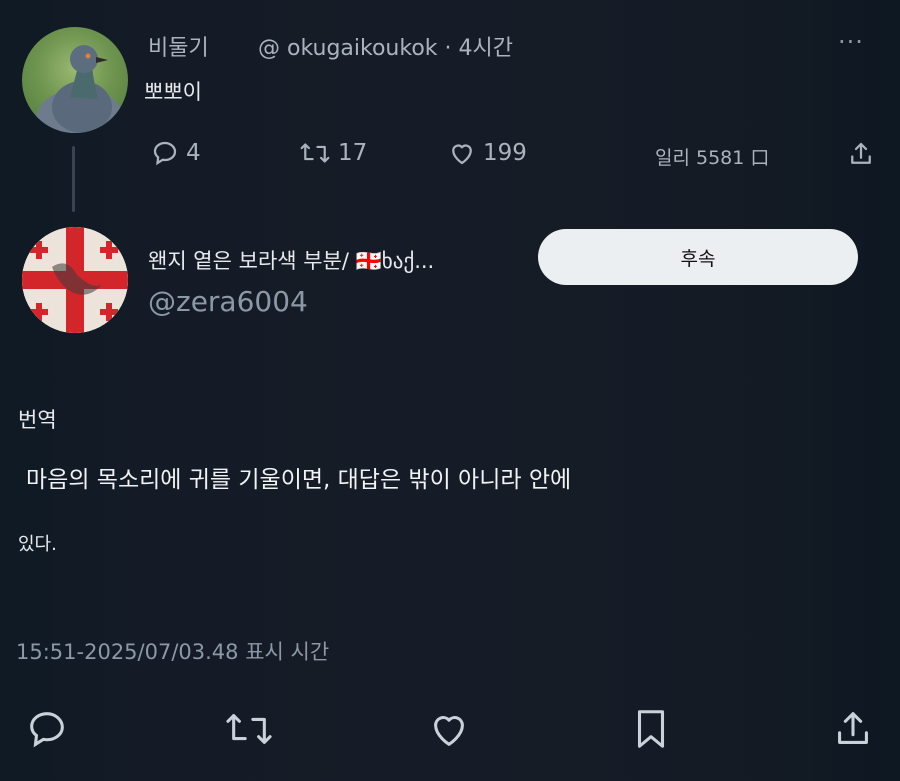 This screenshot has height=781, width=900. I want to click on reply-button, so click(47, 731).